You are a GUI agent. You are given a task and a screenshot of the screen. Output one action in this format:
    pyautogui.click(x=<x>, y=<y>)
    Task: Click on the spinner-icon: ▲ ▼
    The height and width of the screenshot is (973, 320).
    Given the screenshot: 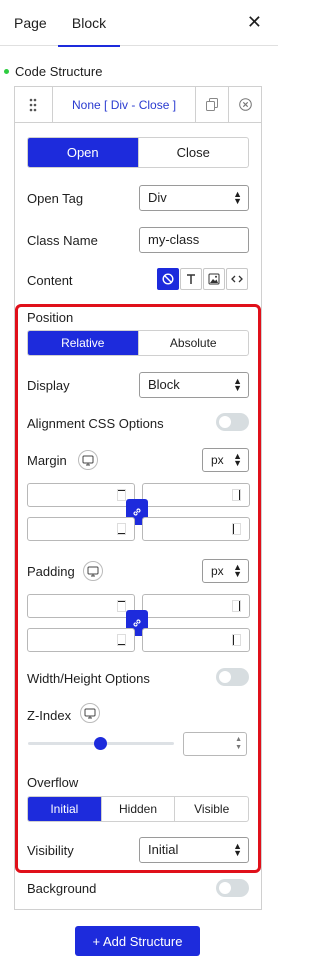 What is the action you would take?
    pyautogui.click(x=238, y=744)
    